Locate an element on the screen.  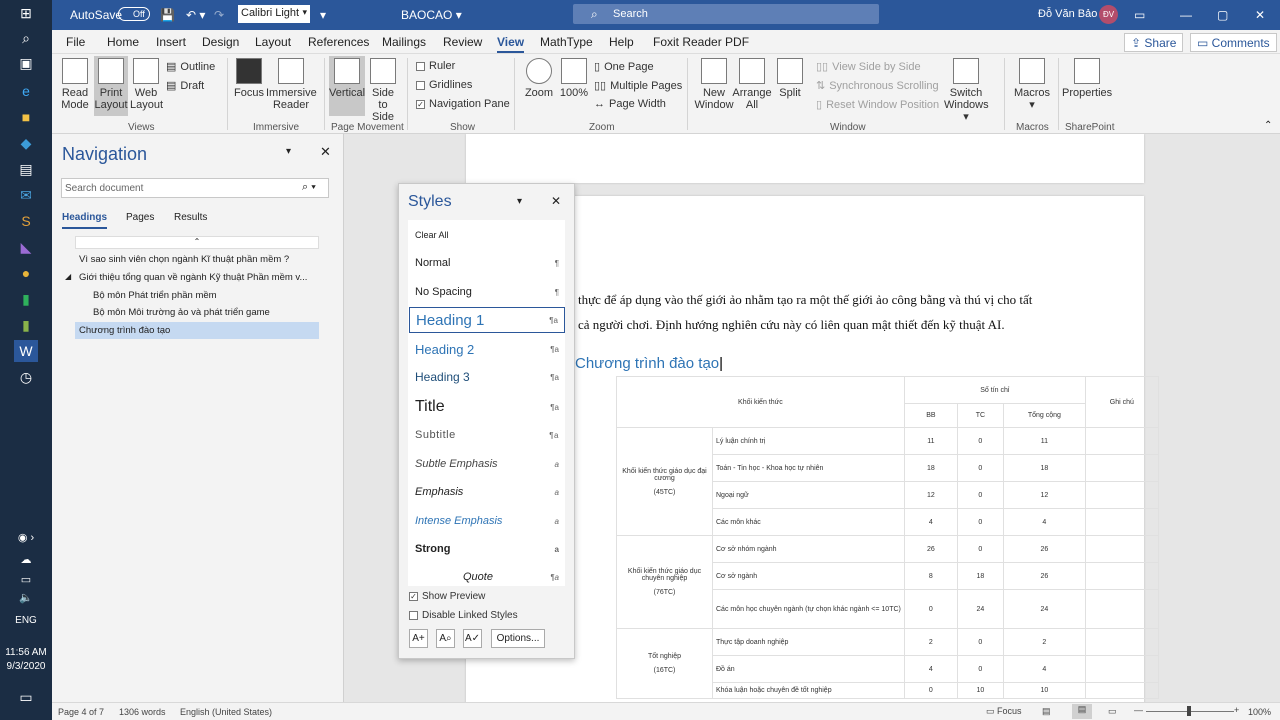
style-intense-emphasis: Intense Emphasis a is located at coordinates (487, 521).